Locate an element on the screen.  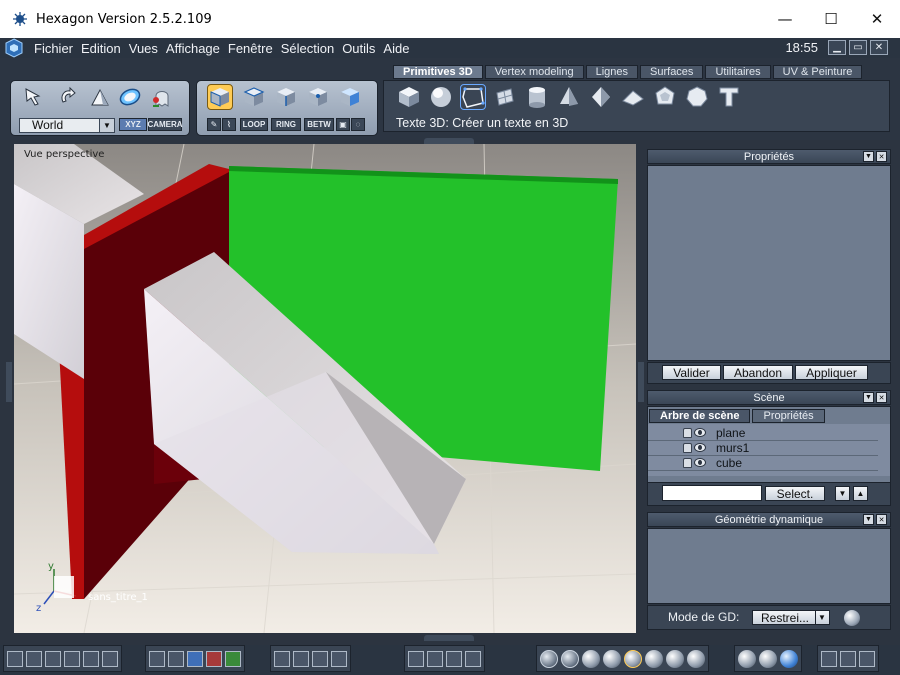
right-panel-handle is located at coordinates (641, 382).